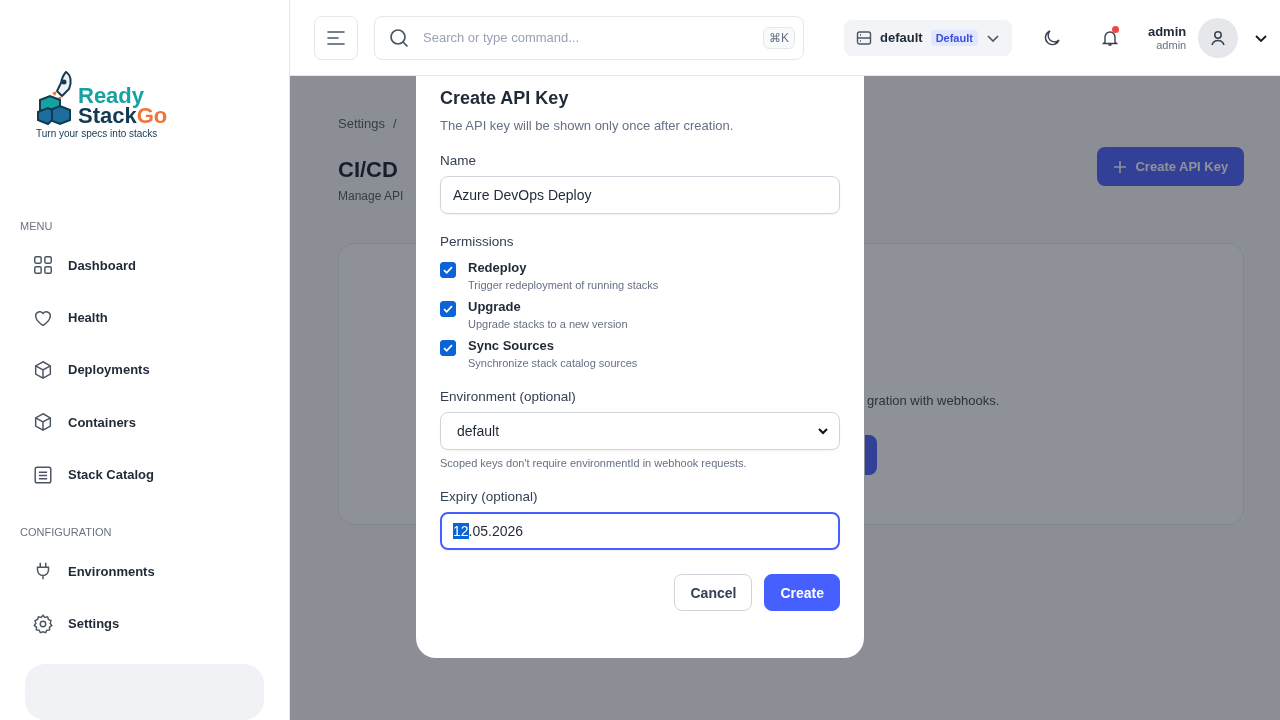 Image resolution: width=1280 pixels, height=720 pixels. I want to click on field-hint: Scoped keys don't require environmentId in webhook requests., so click(594, 463).